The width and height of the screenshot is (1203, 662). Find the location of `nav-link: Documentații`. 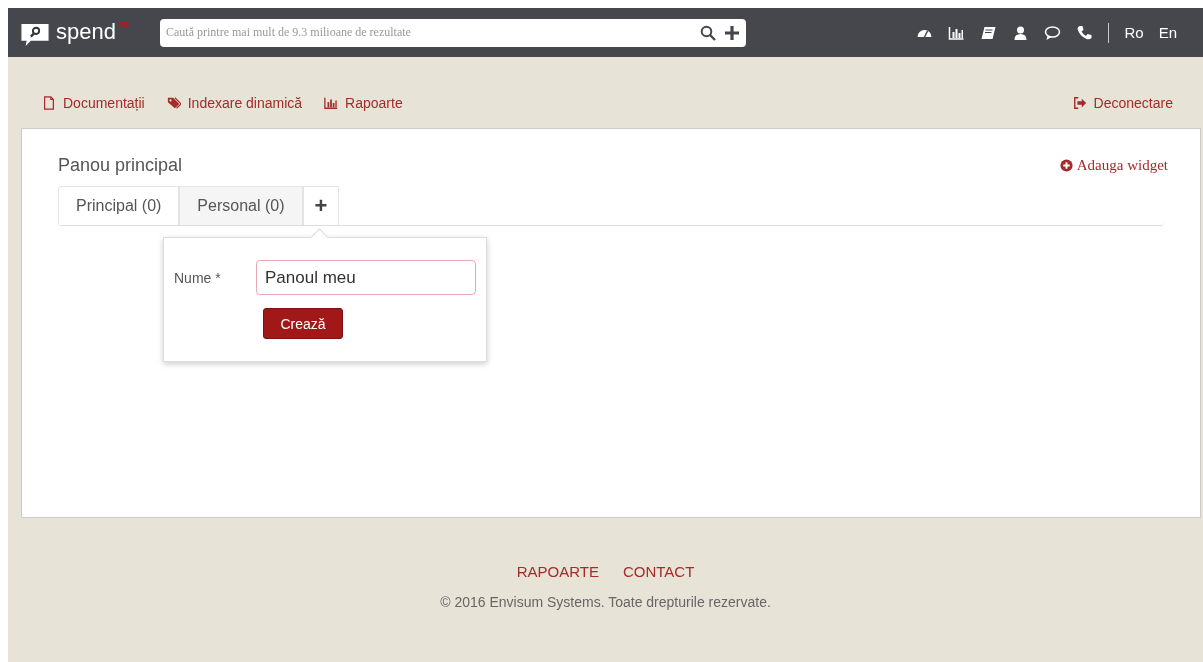

nav-link: Documentații is located at coordinates (93, 103).